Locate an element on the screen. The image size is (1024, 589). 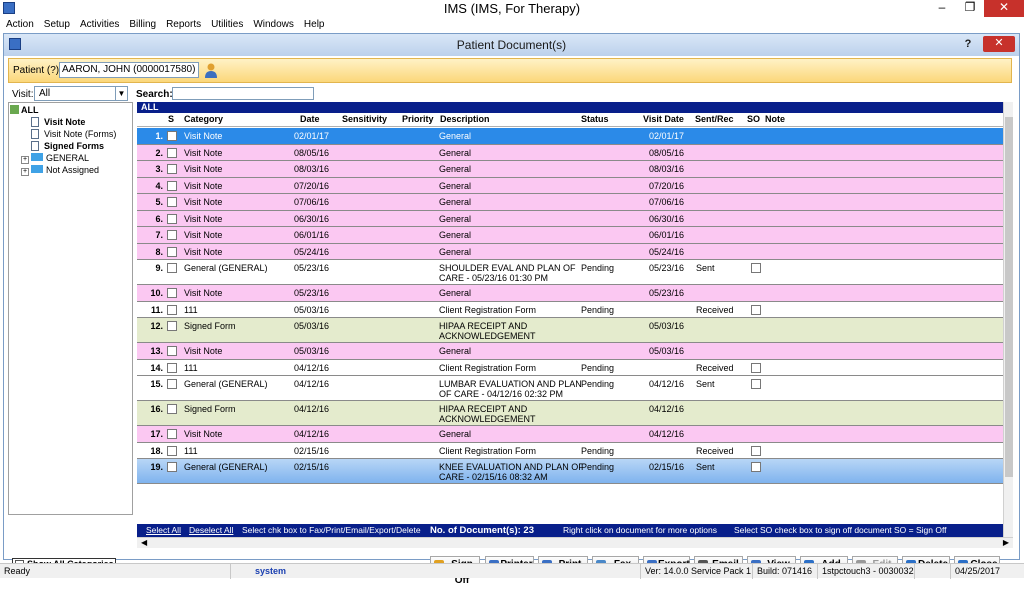
tree-folder-not-assigned: + Not Assigned is located at coordinates (70, 170).